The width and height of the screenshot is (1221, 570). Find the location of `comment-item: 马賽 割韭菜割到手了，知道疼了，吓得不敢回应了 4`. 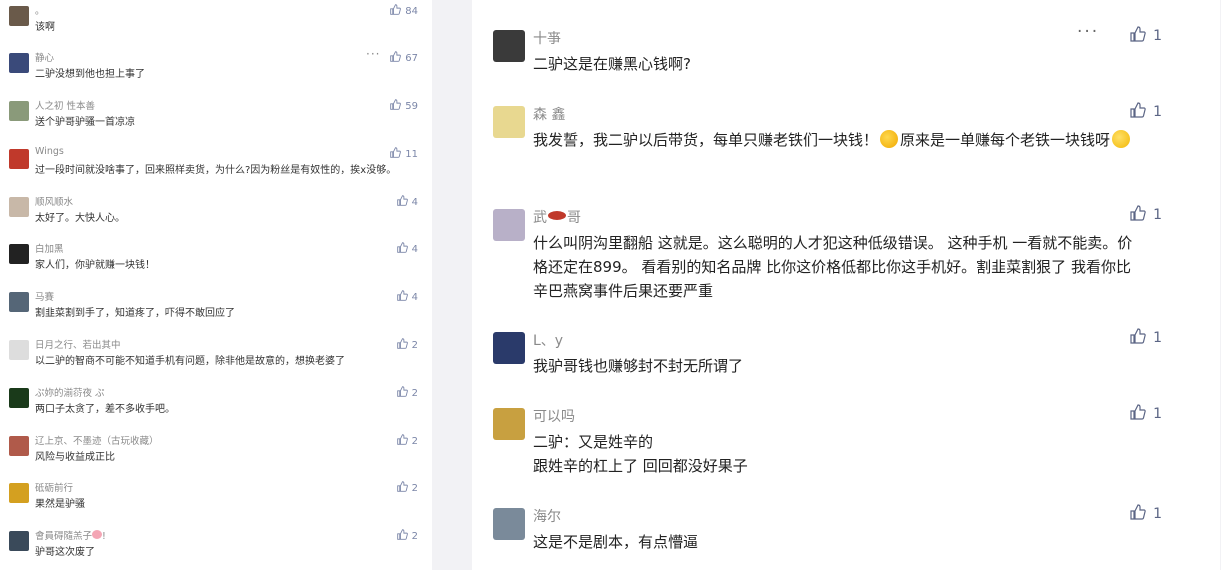

comment-item: 马賽 割韭菜割到手了，知道疼了，吓得不敢回应了 4 is located at coordinates (216, 309).